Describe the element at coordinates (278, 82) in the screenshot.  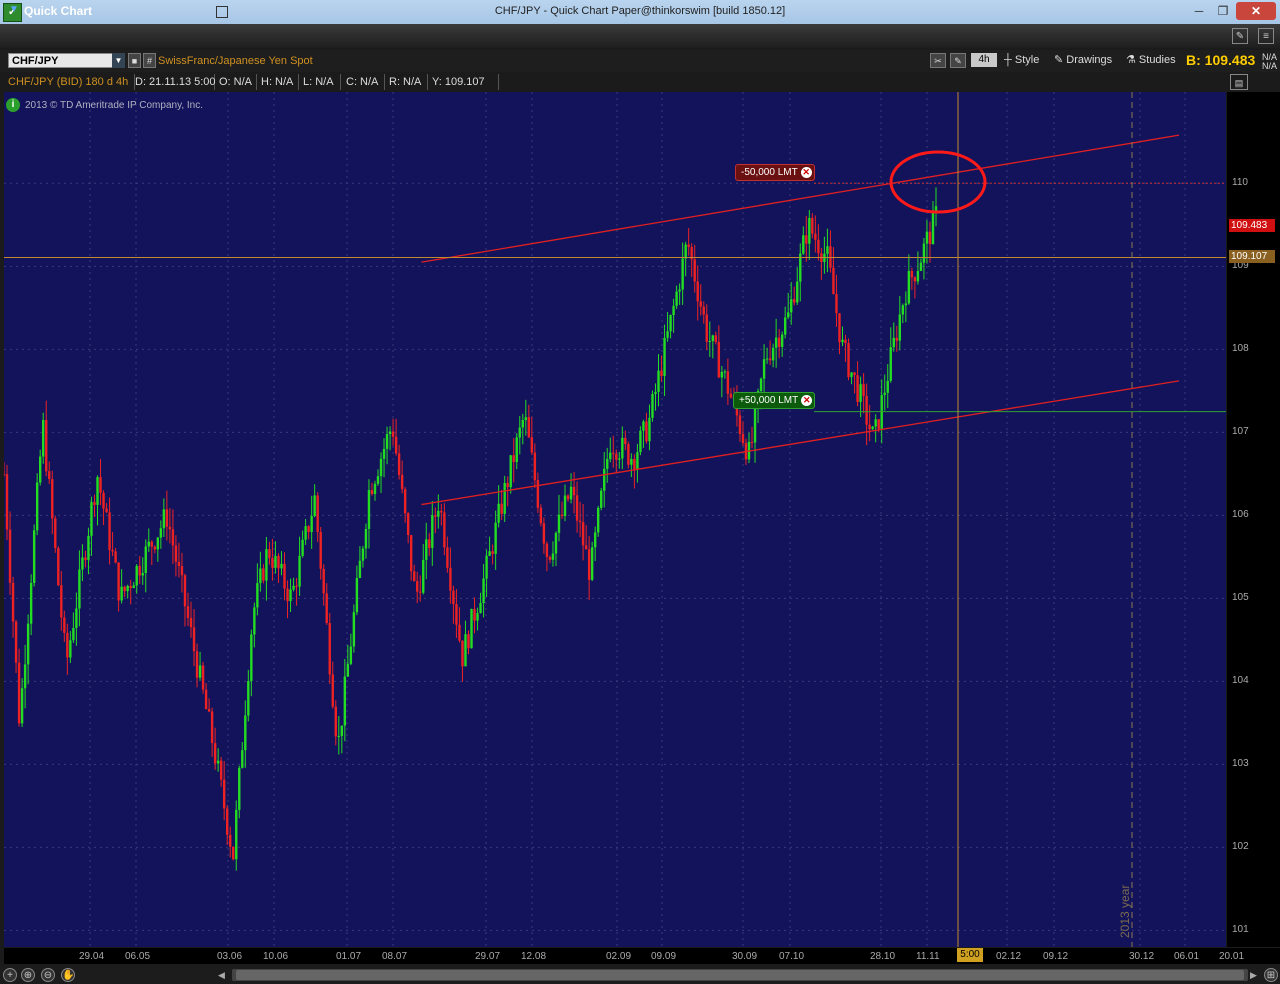
I see `high-readout: H: N/A` at that location.